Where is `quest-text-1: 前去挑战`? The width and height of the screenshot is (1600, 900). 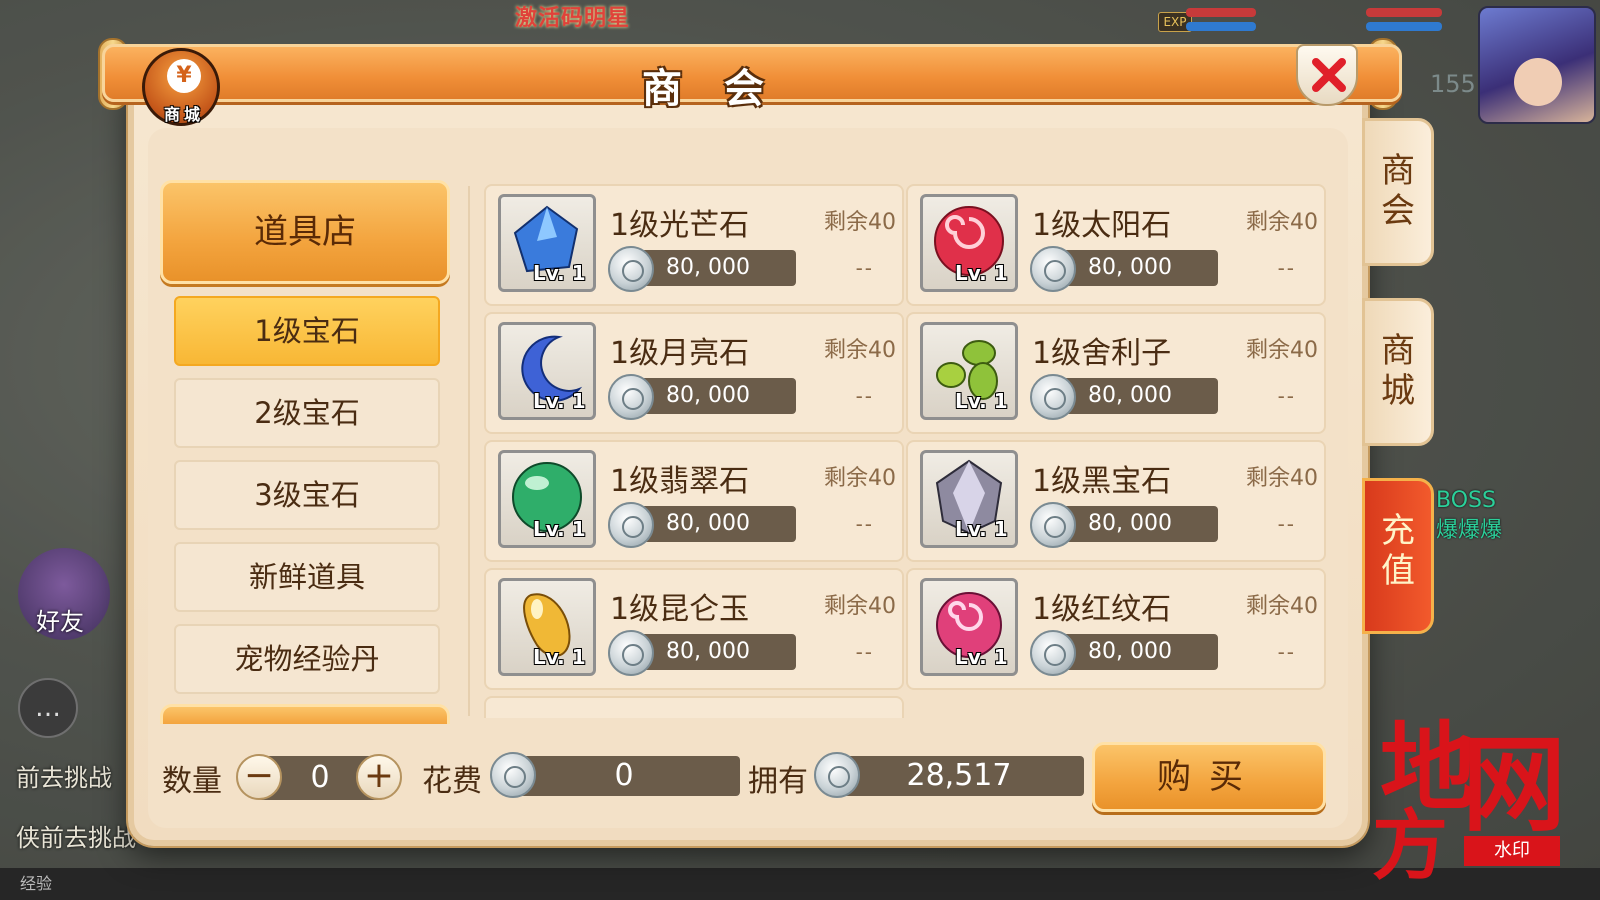
quest-text-1: 前去挑战 is located at coordinates (64, 775).